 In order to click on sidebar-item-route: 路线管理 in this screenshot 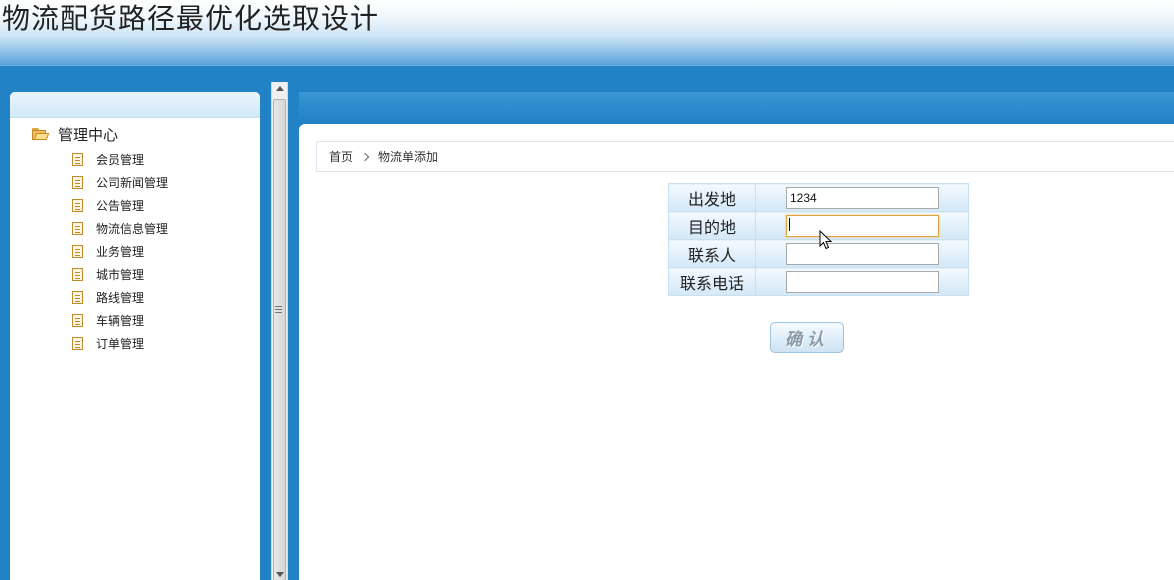, I will do `click(100, 297)`.